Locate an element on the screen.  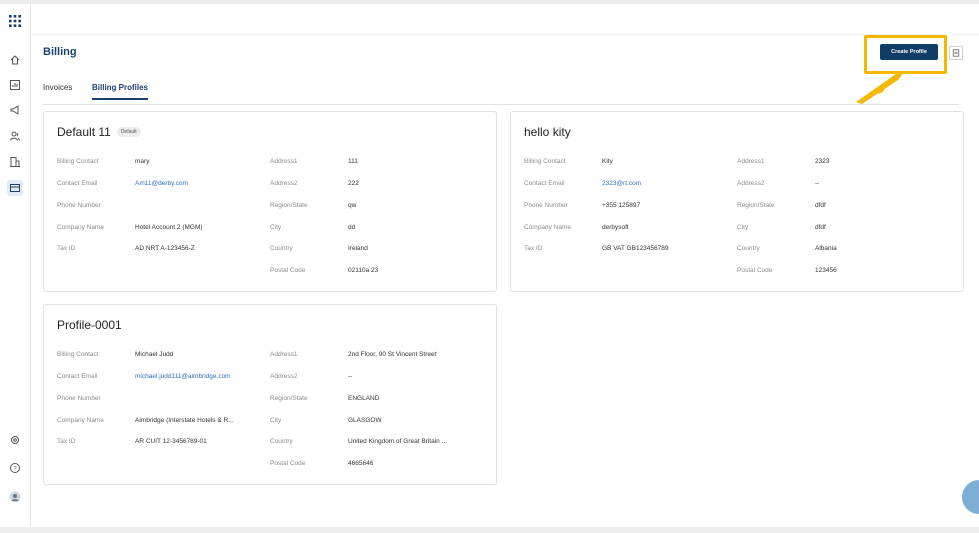
region-state-value: dfdf is located at coordinates (820, 205).